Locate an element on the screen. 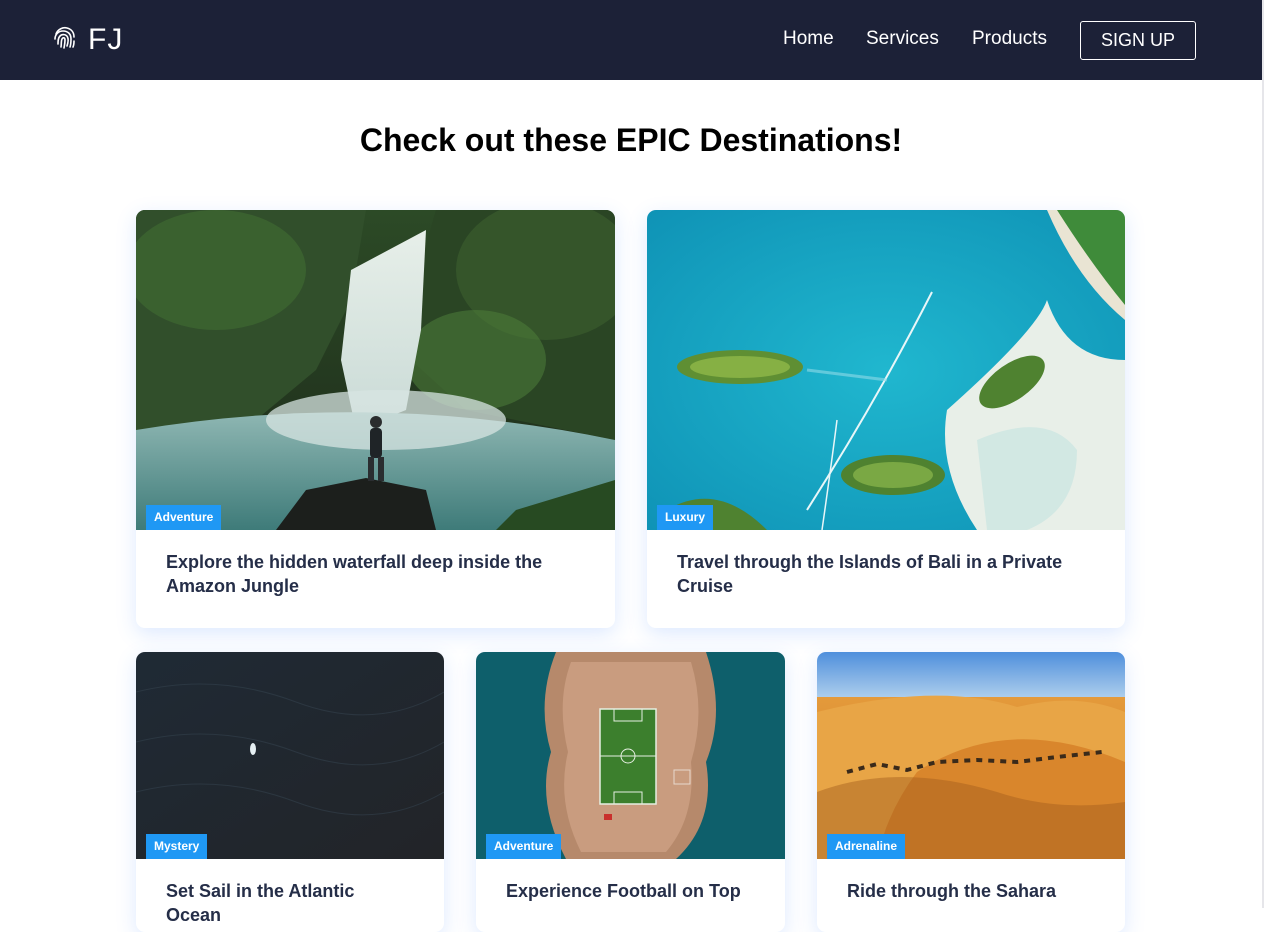 This screenshot has height=932, width=1264. signup-button: SIGN UP is located at coordinates (1138, 40).